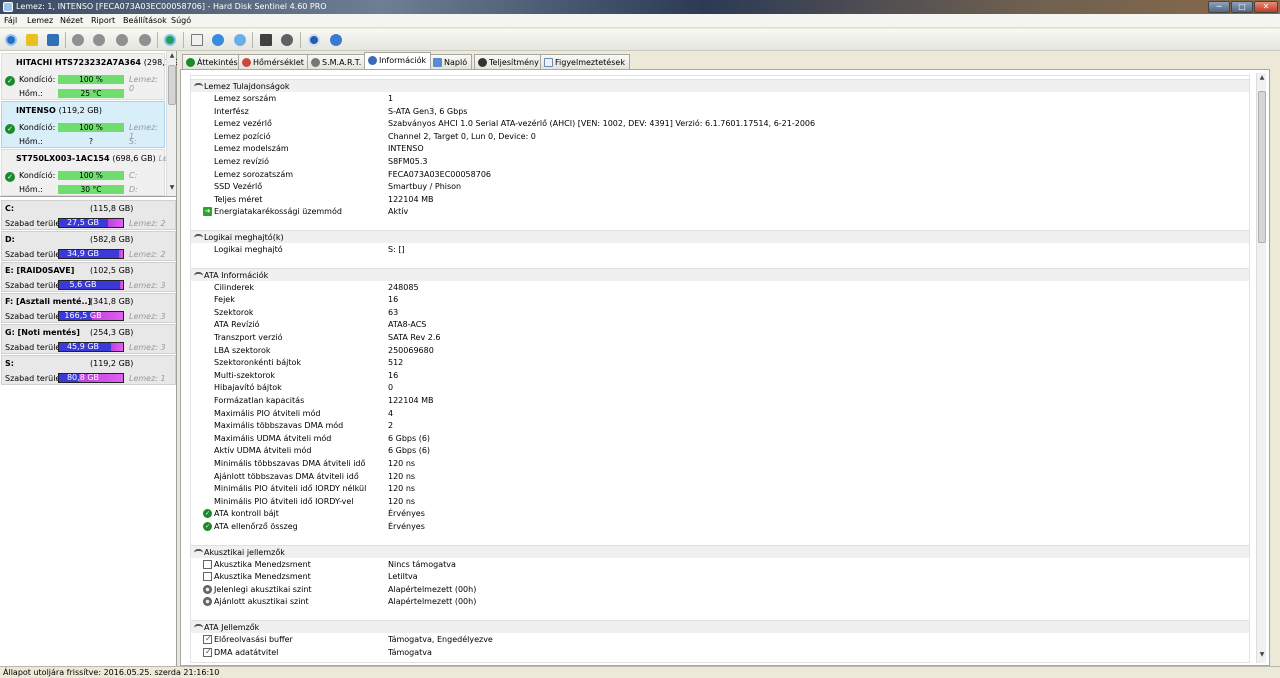 The width and height of the screenshot is (1280, 678). Describe the element at coordinates (720, 211) in the screenshot. I see `info-row: ➔ Energiatakarékossági üzemmód Aktív` at that location.